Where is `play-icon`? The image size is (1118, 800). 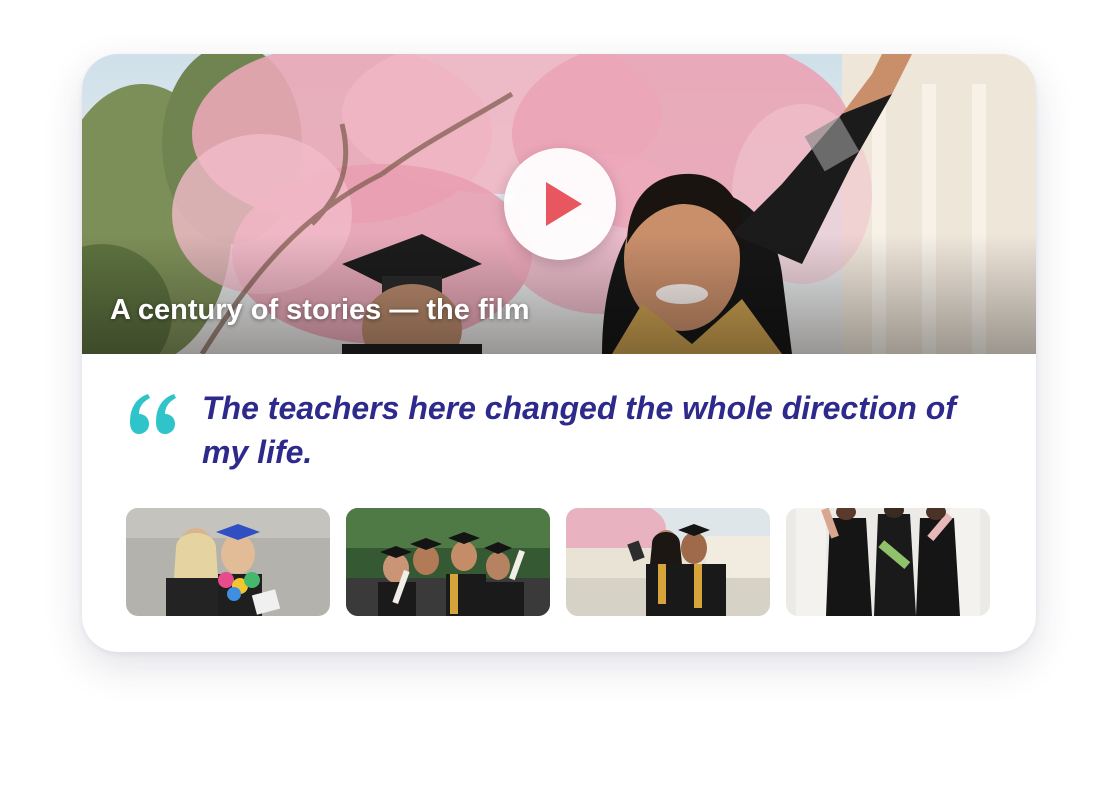
play-icon is located at coordinates (564, 204).